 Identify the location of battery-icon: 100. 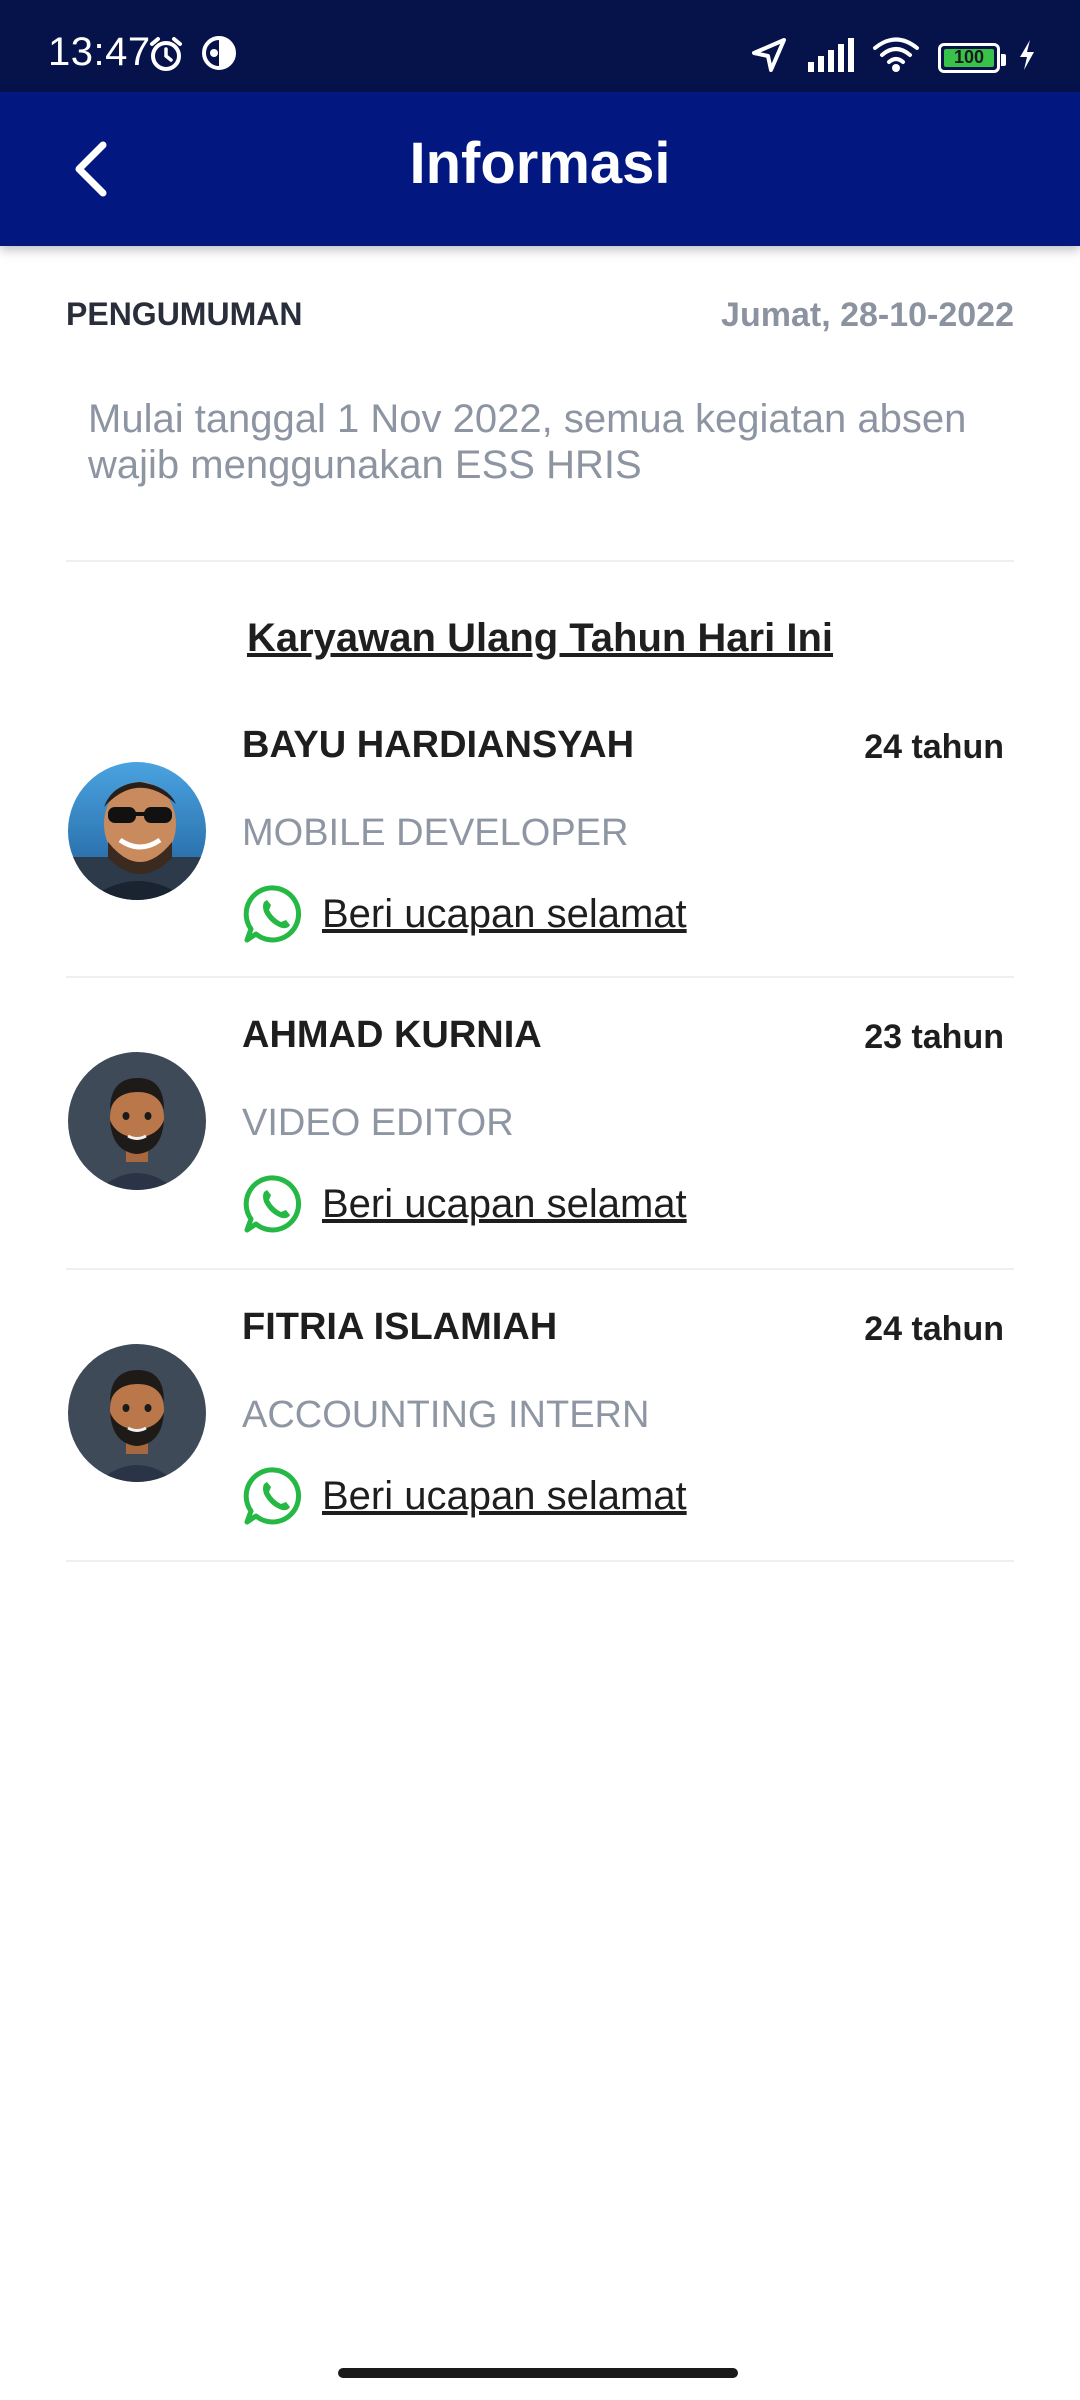
(972, 57).